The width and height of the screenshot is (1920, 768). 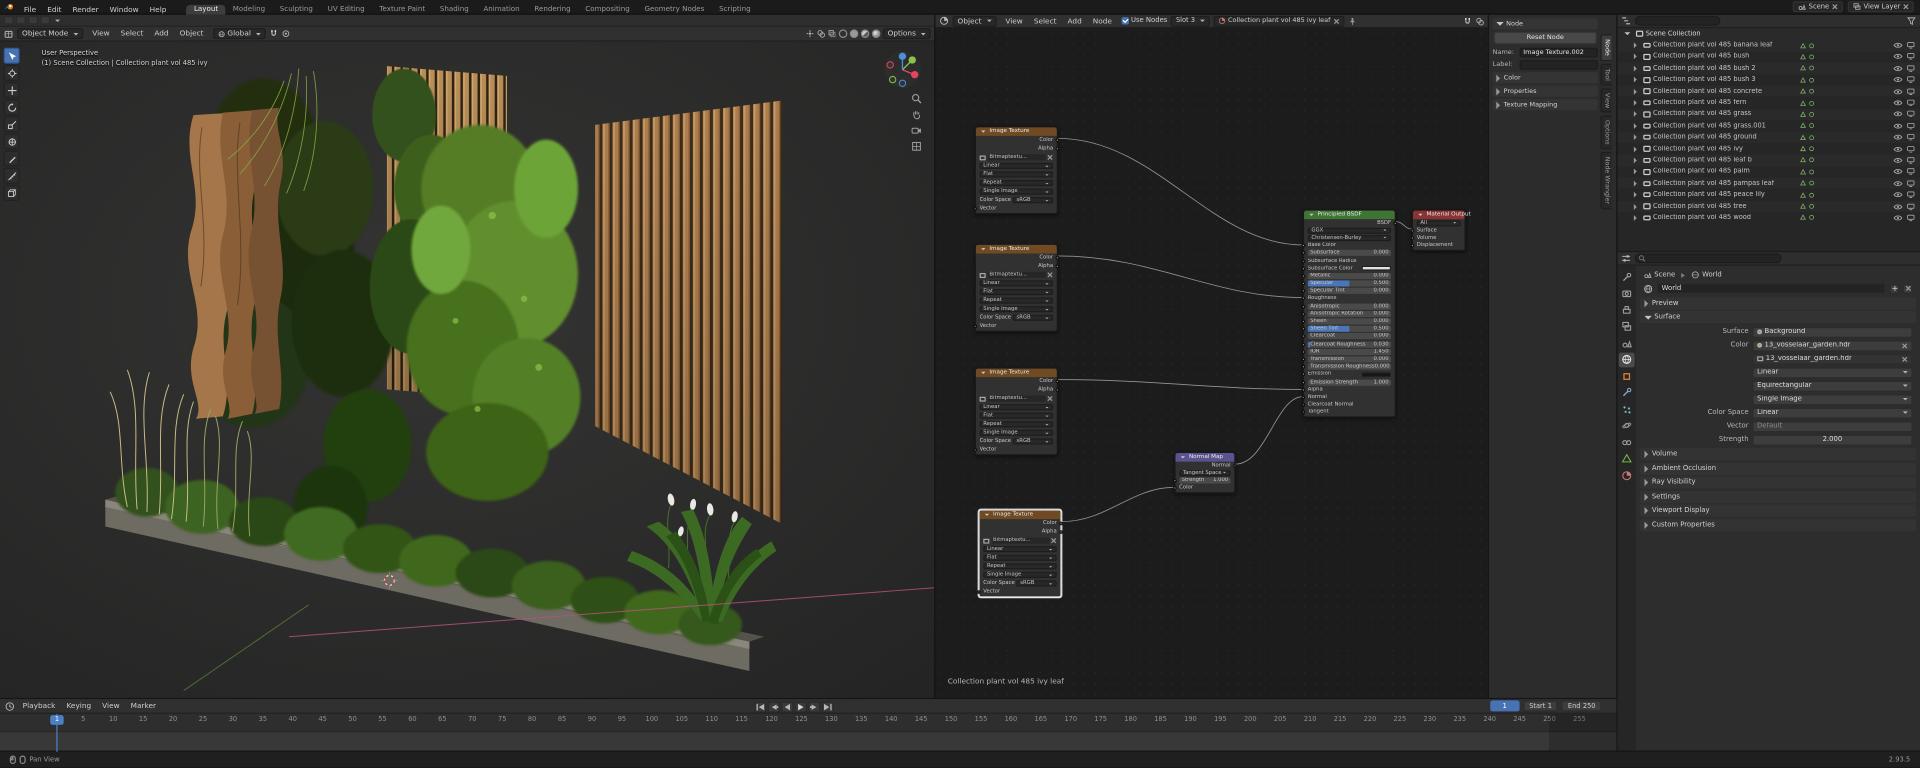 What do you see at coordinates (1768, 45) in the screenshot?
I see `collection-row: Collection plant vol 485 banana leaf` at bounding box center [1768, 45].